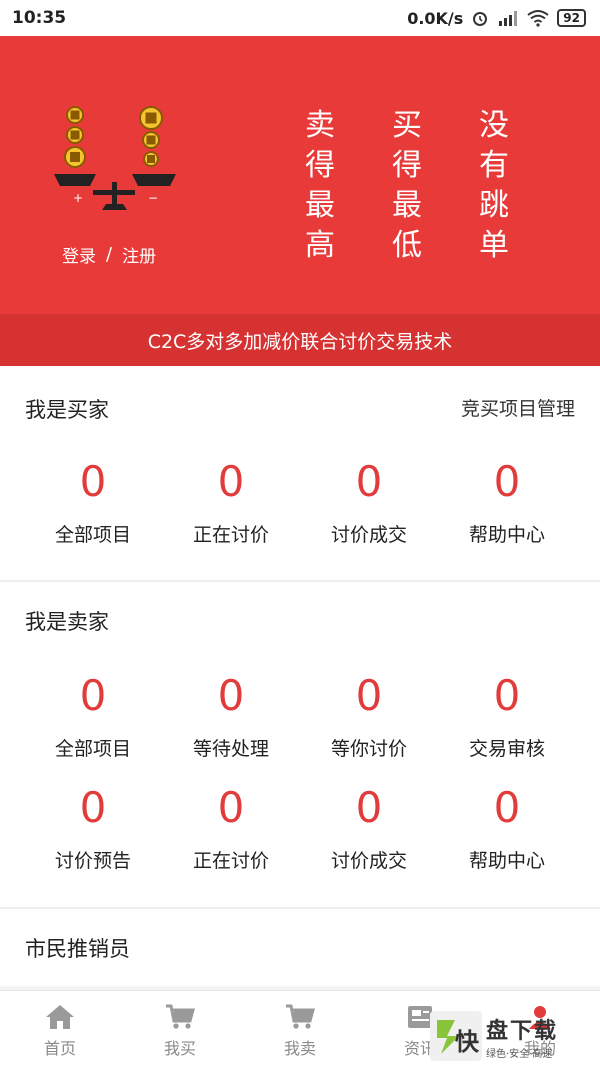 The image size is (600, 1067). What do you see at coordinates (494, 186) in the screenshot?
I see `slogan-column-3: 没 有 跳 单` at bounding box center [494, 186].